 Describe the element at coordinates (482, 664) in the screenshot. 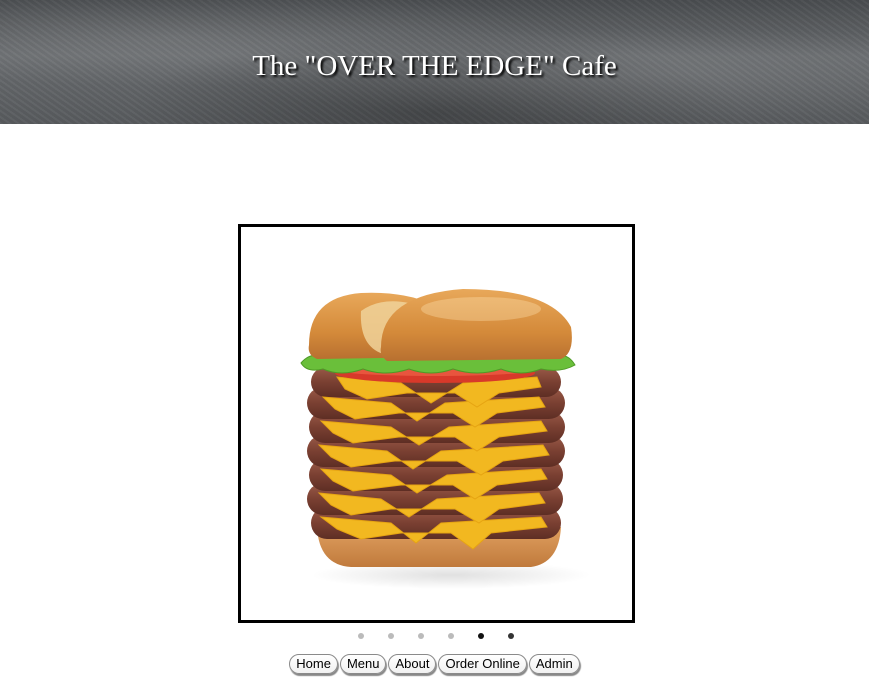

I see `nav-order-online-button: Order Online` at that location.